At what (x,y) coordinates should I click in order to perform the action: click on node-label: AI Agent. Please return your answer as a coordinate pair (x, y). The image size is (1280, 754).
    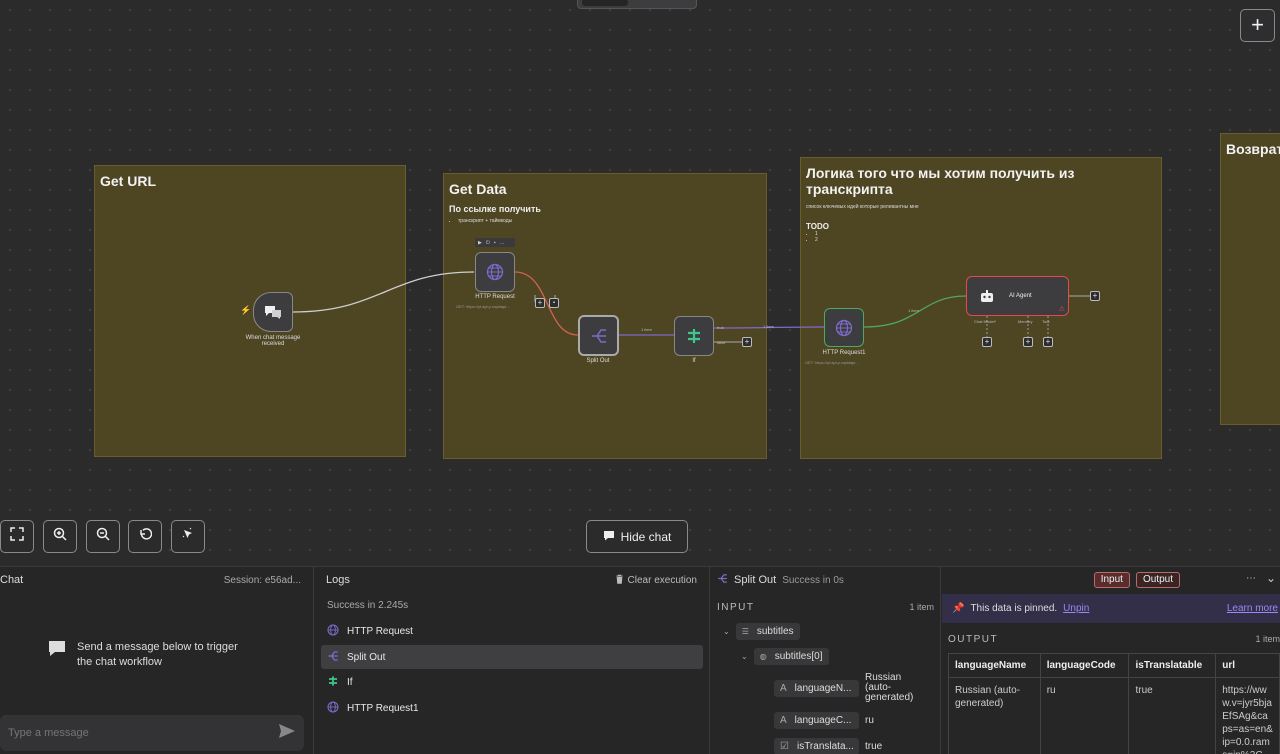
    Looking at the image, I should click on (1020, 296).